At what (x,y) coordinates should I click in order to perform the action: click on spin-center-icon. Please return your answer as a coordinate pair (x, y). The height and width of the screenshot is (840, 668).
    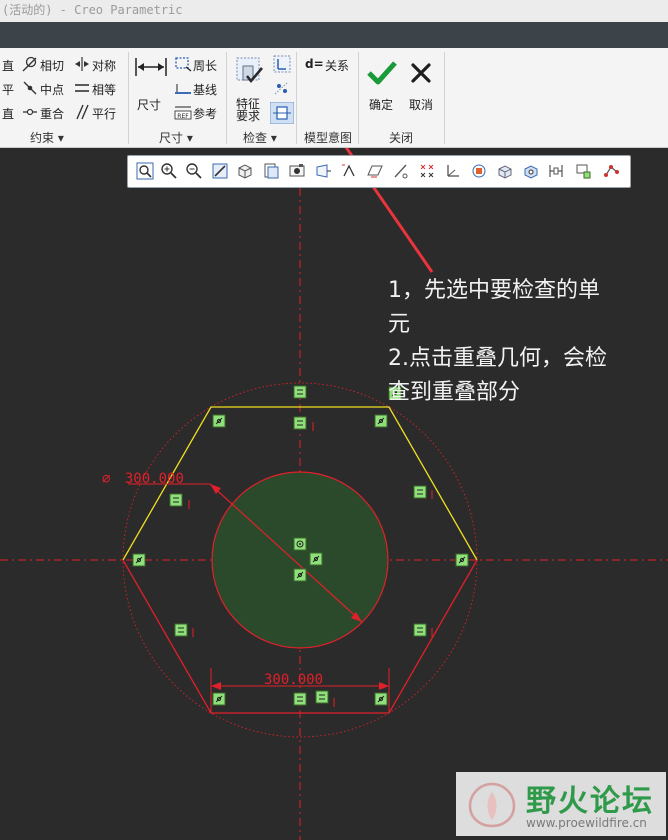
    Looking at the image, I should click on (479, 171).